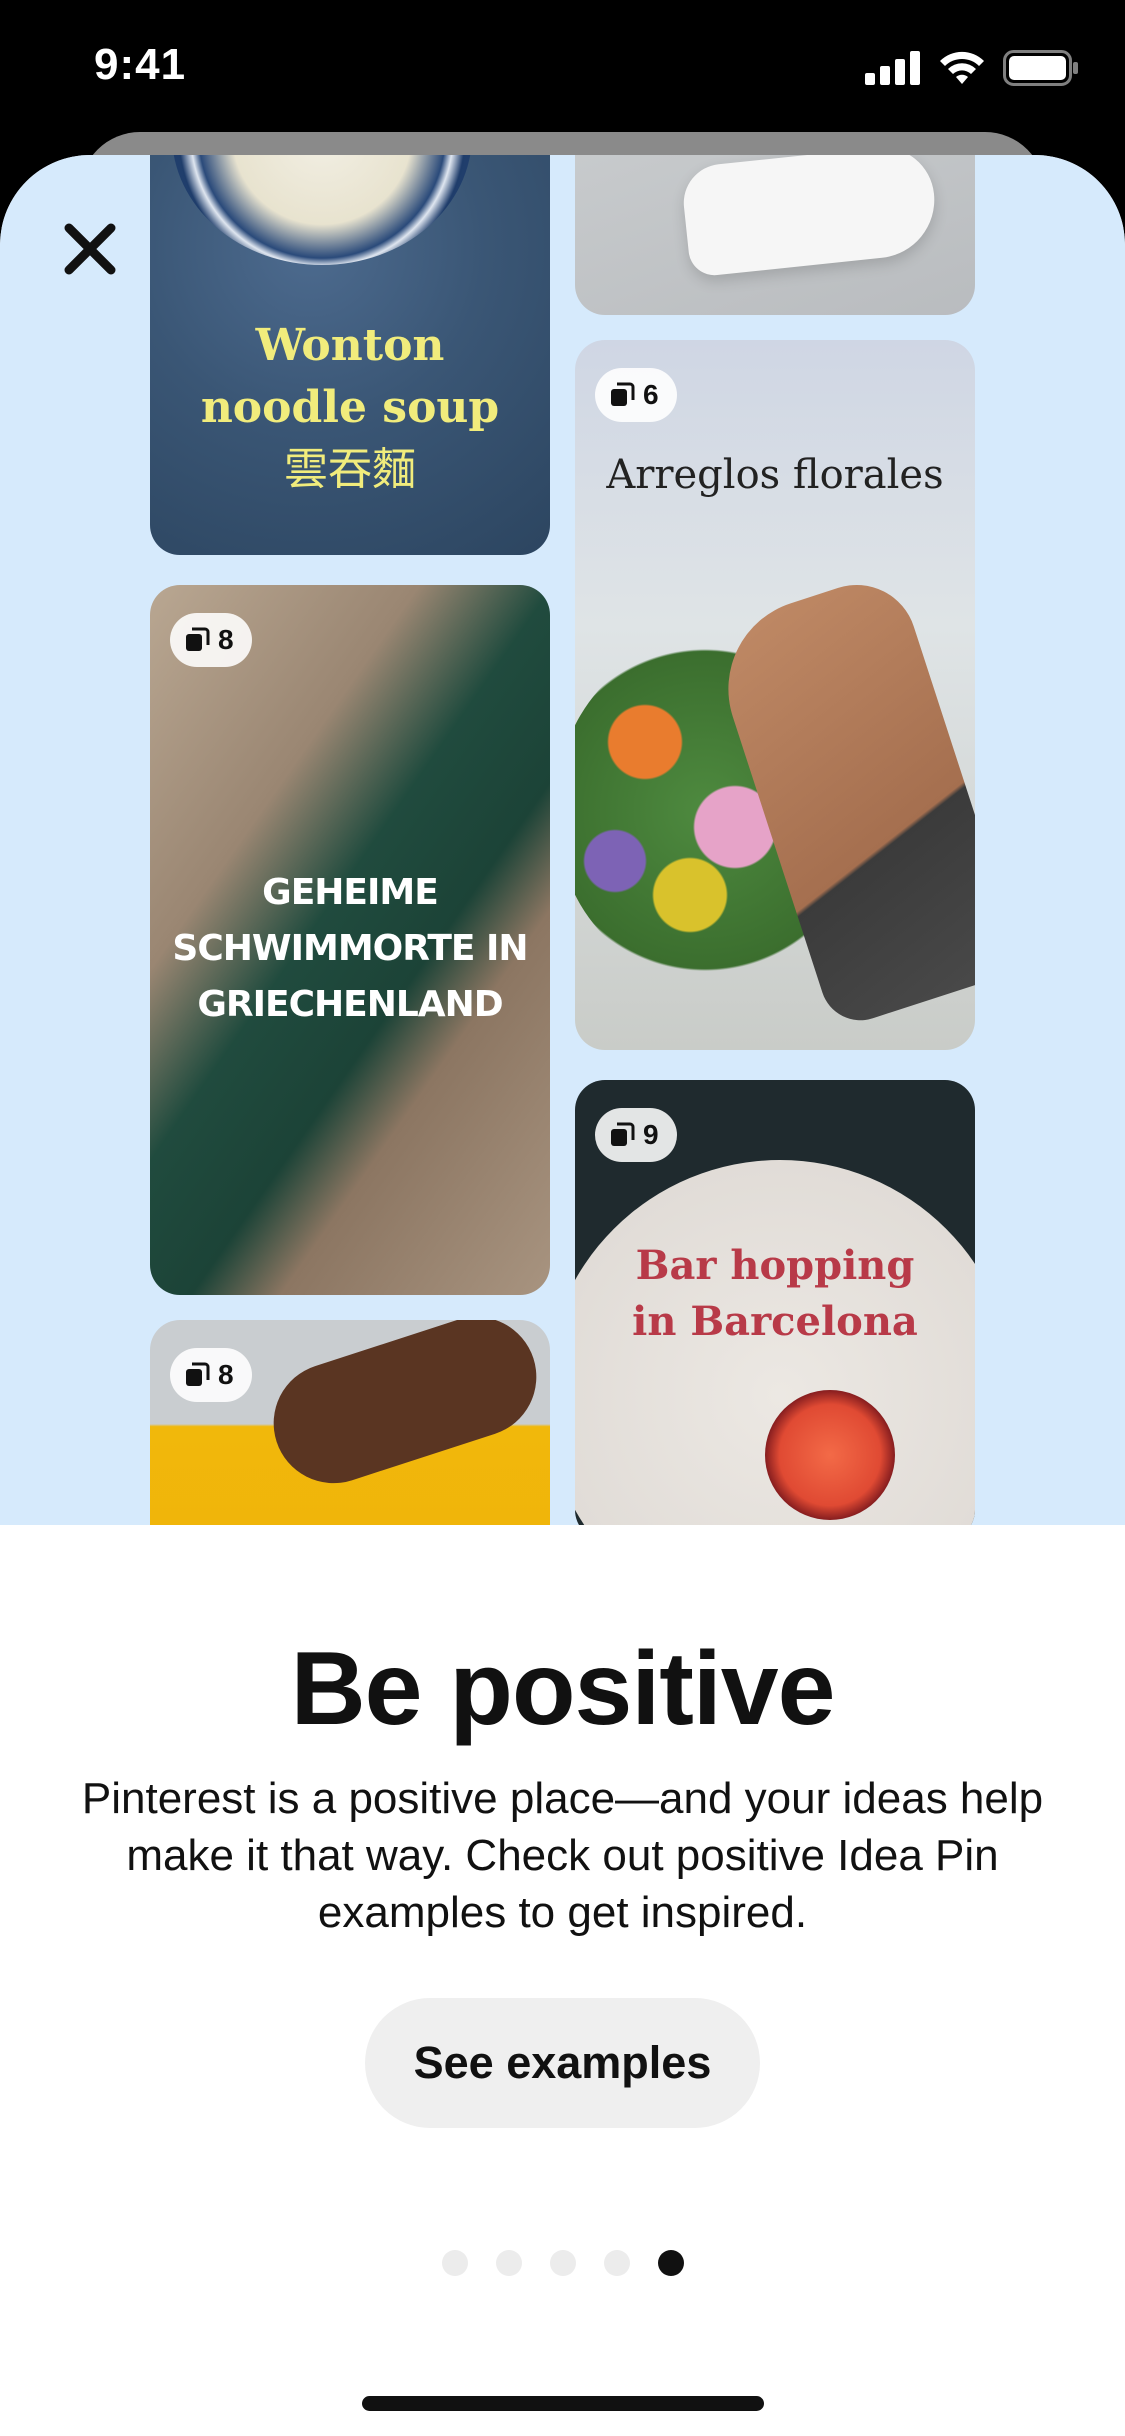  I want to click on pin-greek-swim-spots: 8 GEHEIME SCHWIMMORTE IN GRIECHENLAND, so click(350, 940).